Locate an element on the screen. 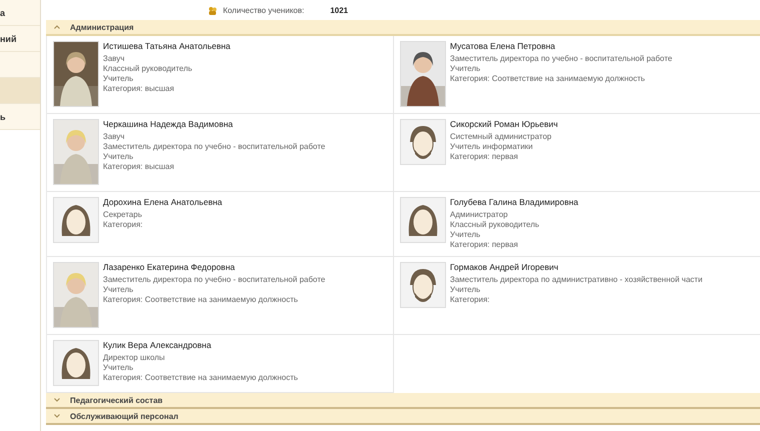  person-name: Истишева Татьяна Анатольевна is located at coordinates (166, 46).